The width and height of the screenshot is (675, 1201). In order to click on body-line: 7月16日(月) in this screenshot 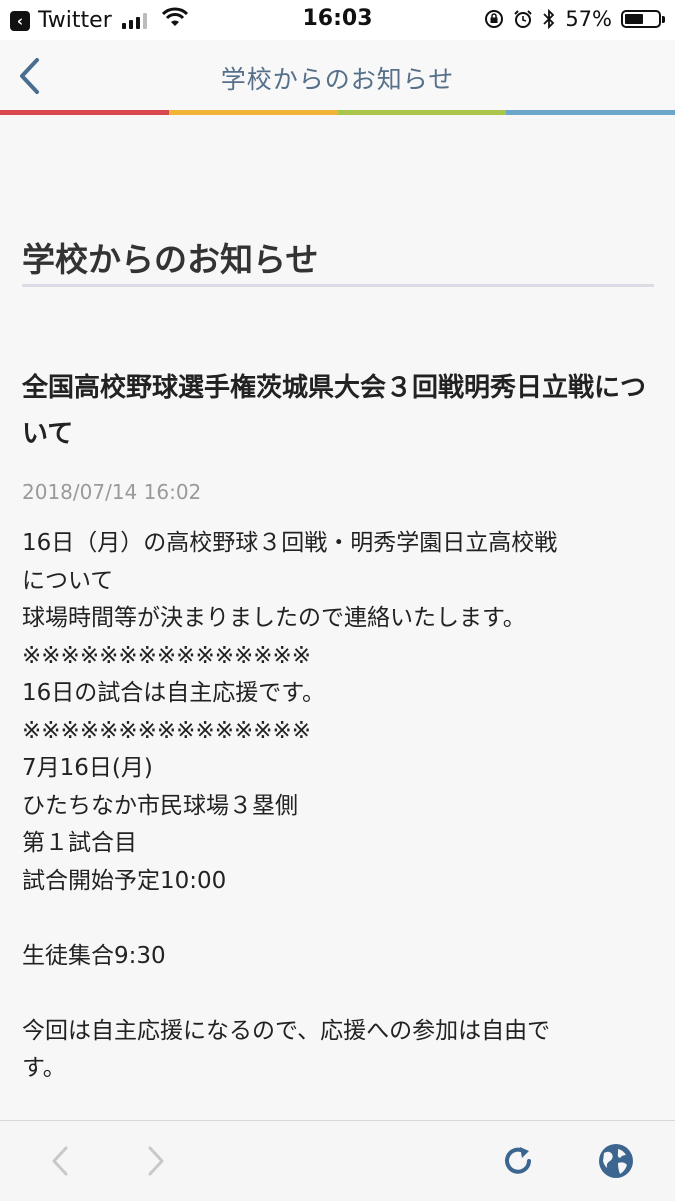, I will do `click(87, 768)`.